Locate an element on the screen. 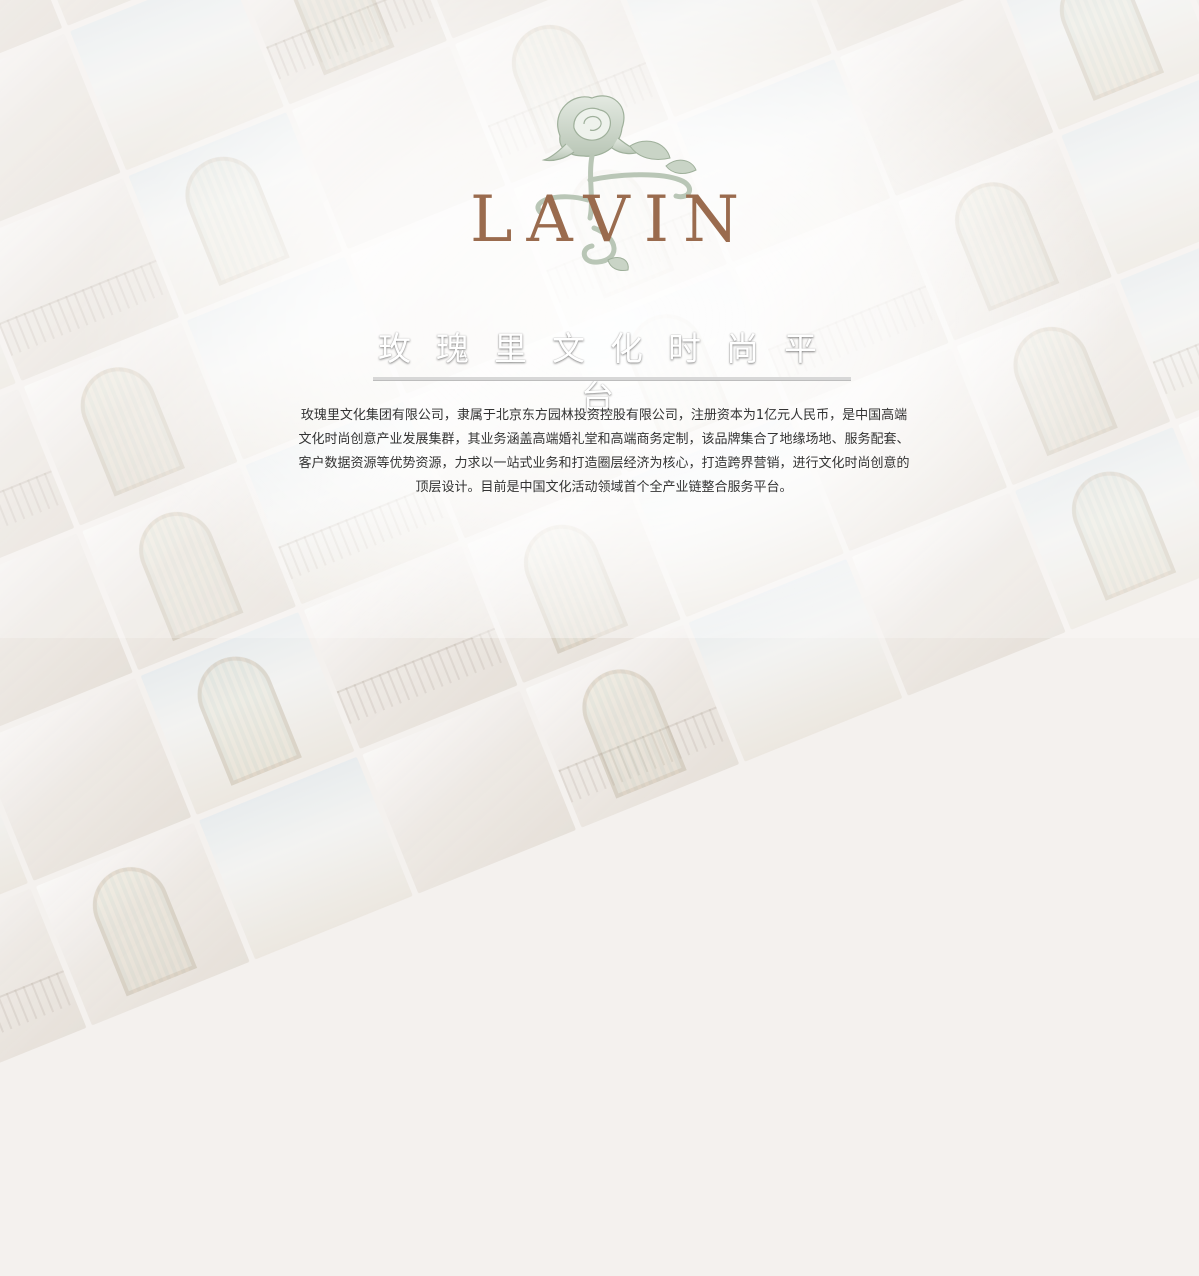 The width and height of the screenshot is (1199, 1276). brand-wordmark: LAVIN is located at coordinates (612, 220).